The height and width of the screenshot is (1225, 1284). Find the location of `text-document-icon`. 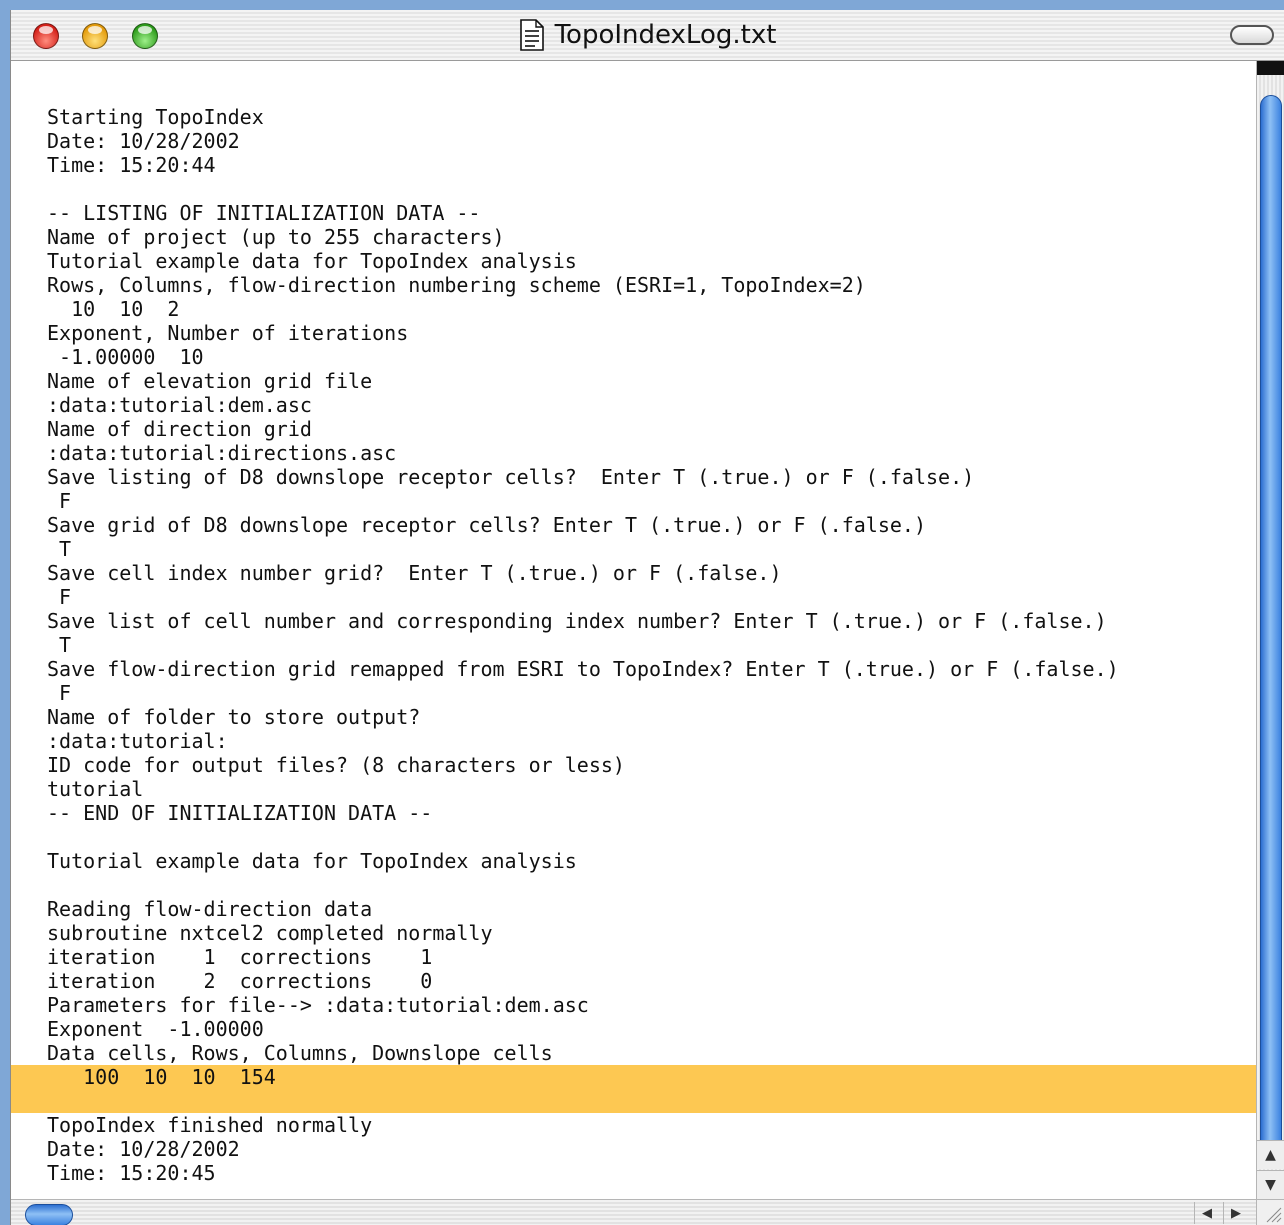

text-document-icon is located at coordinates (531, 35).